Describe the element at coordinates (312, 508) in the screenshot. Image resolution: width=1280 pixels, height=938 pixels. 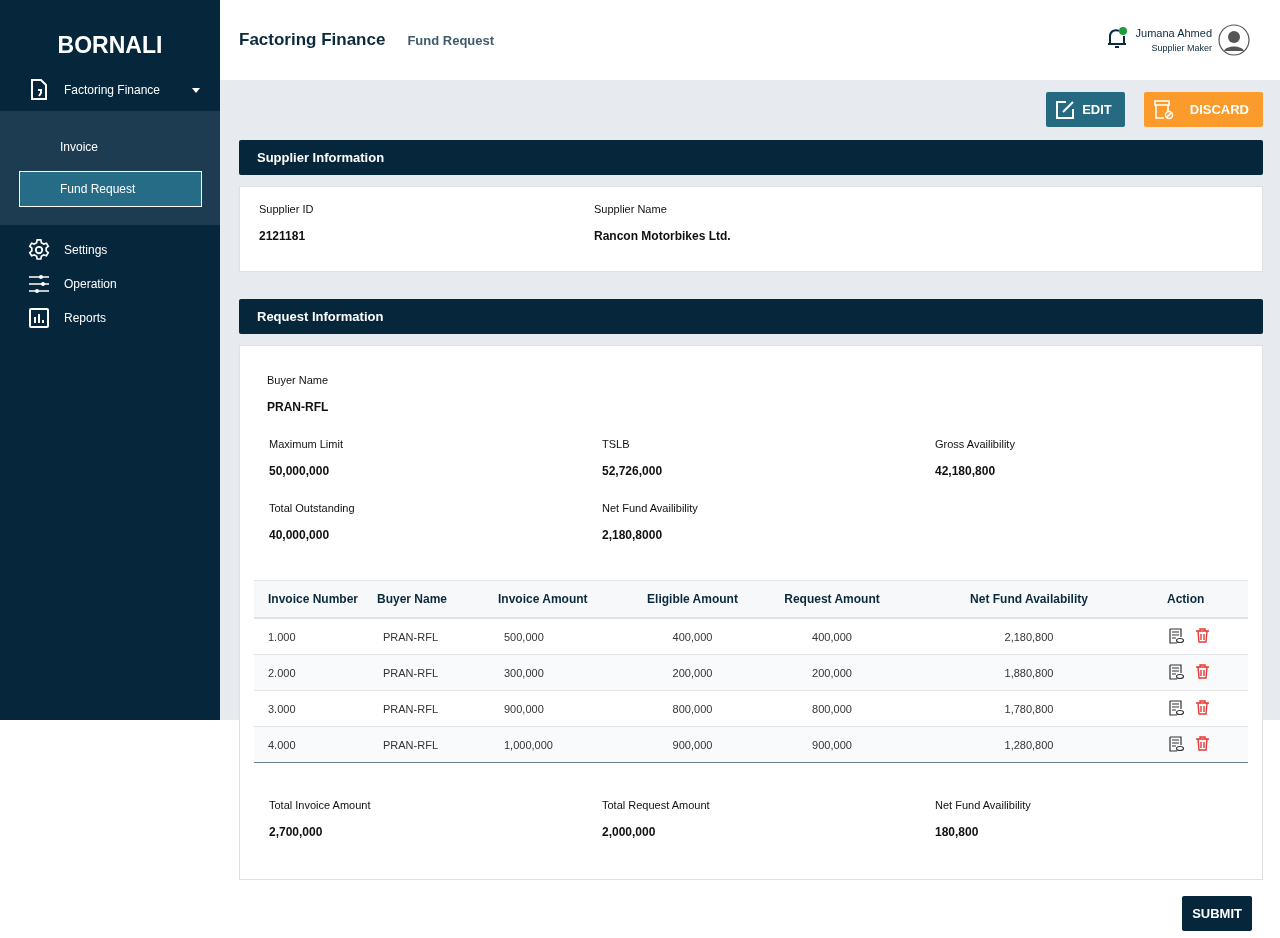
I see `field-label: Total Outstanding` at that location.